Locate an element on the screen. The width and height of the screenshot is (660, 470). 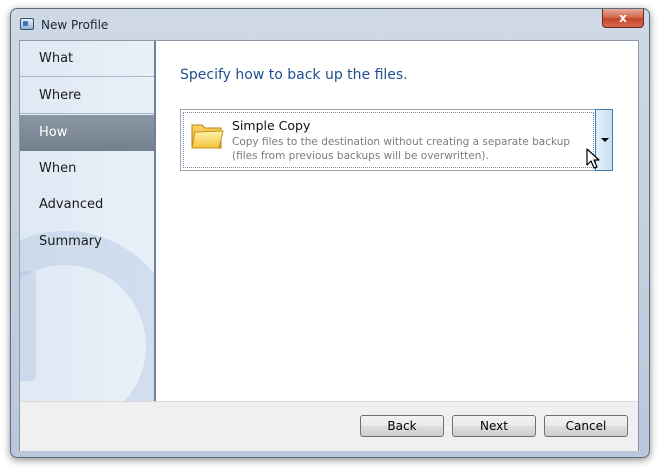
sidebar-item-when: When is located at coordinates (87, 169).